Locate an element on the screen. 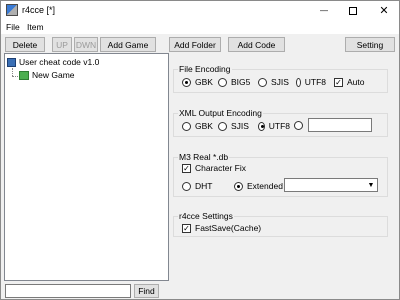 This screenshot has width=400, height=300. extended-radio: Extended is located at coordinates (258, 186).